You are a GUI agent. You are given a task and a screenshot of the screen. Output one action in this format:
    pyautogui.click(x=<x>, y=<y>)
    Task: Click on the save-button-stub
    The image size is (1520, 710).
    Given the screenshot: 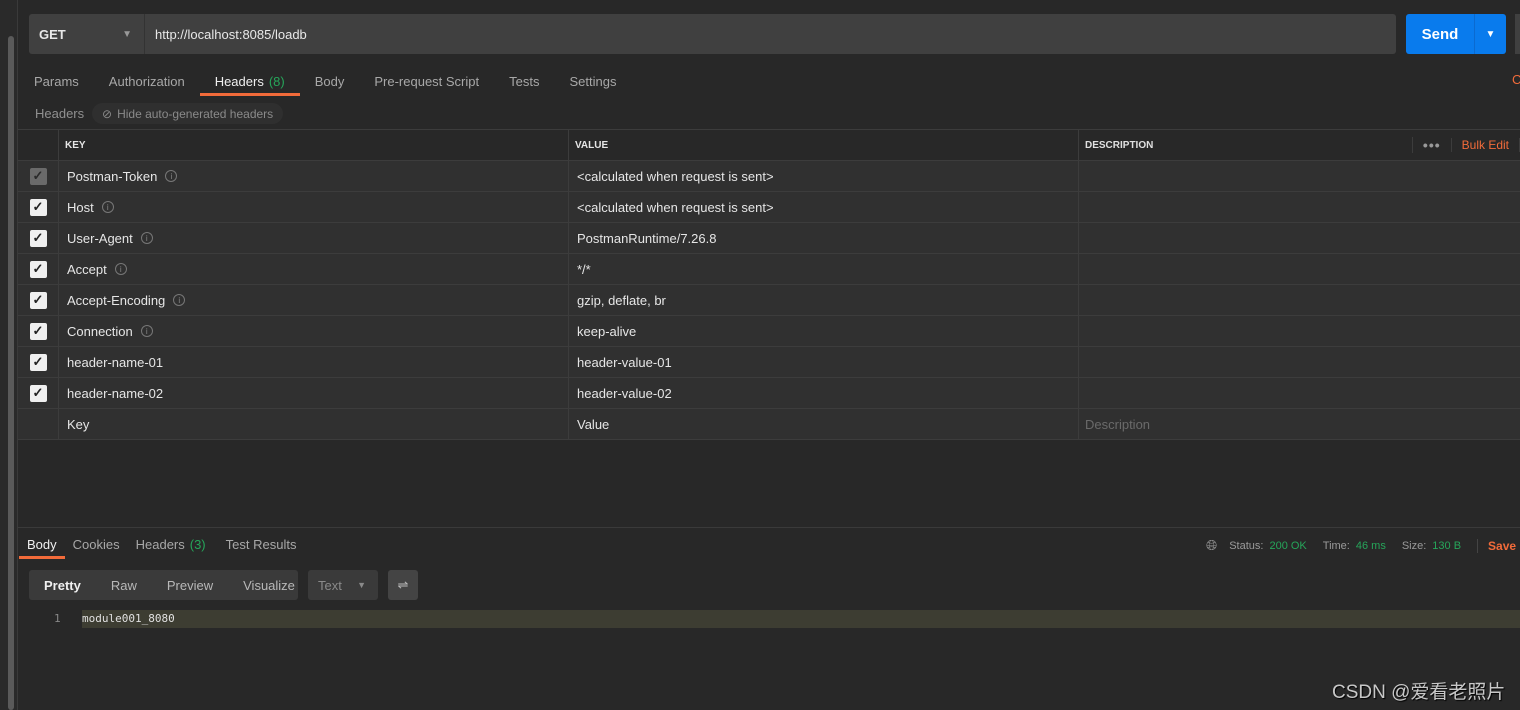 What is the action you would take?
    pyautogui.click(x=1517, y=34)
    